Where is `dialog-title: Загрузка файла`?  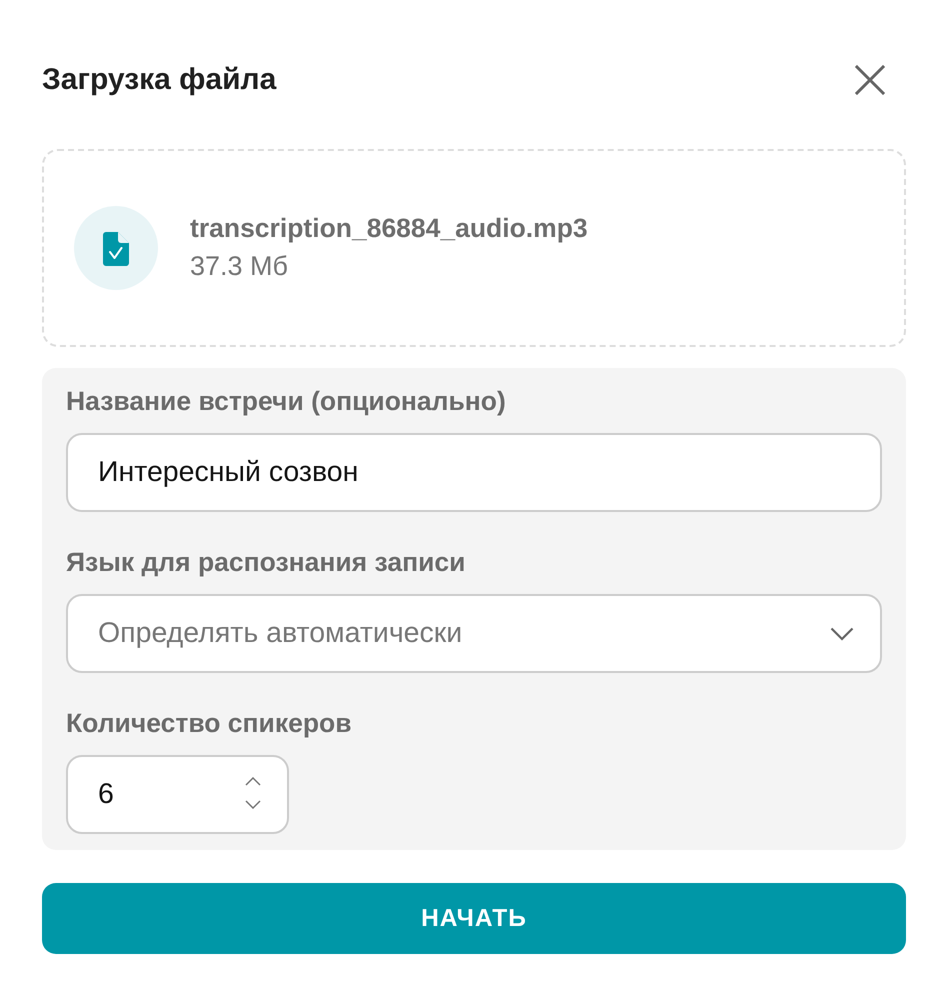
dialog-title: Загрузка файла is located at coordinates (159, 80).